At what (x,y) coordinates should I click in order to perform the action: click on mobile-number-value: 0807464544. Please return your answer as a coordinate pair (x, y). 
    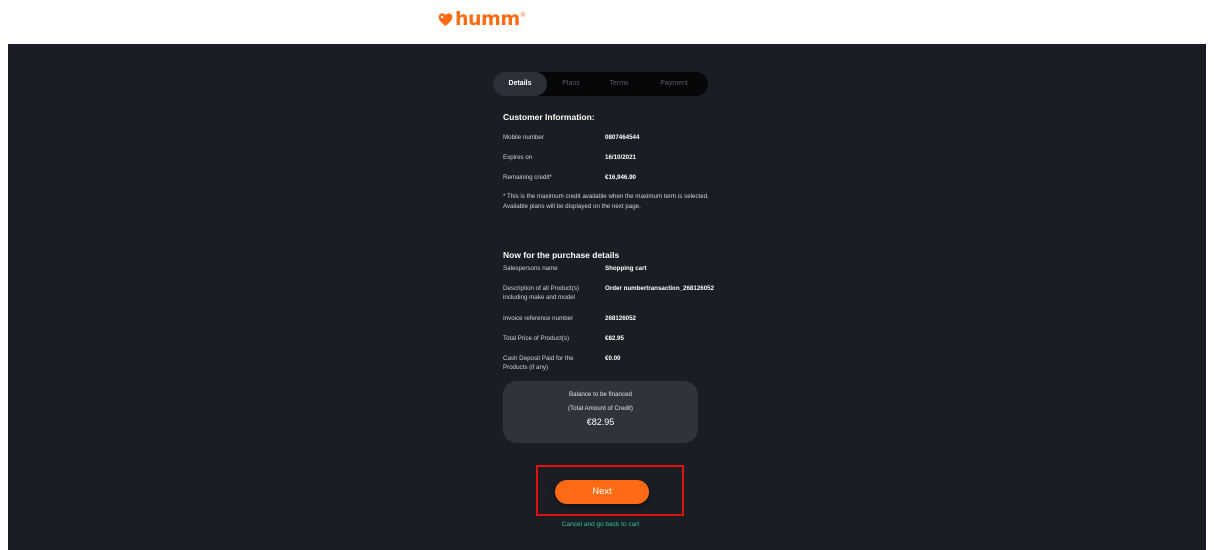
    Looking at the image, I should click on (622, 137).